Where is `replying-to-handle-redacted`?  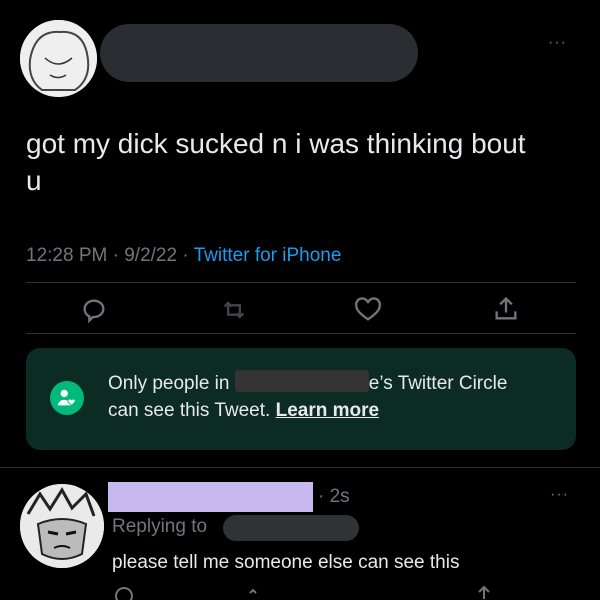 replying-to-handle-redacted is located at coordinates (291, 528).